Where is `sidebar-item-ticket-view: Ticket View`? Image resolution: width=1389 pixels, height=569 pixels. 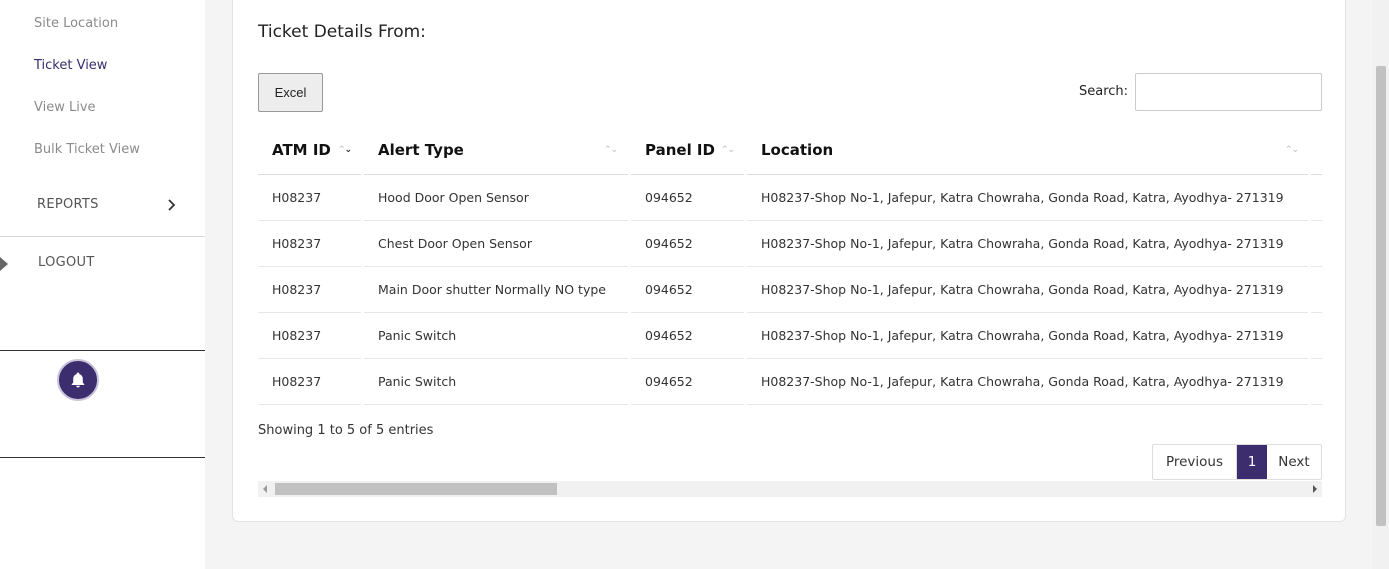
sidebar-item-ticket-view: Ticket View is located at coordinates (70, 65).